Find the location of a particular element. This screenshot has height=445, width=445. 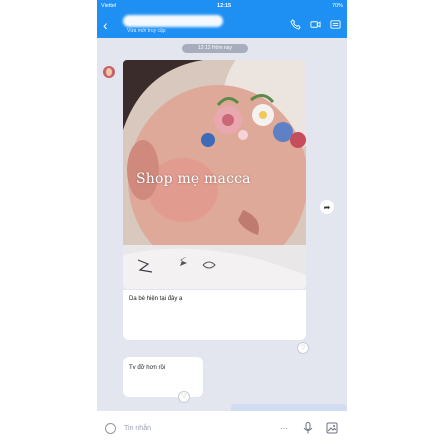

emoji-icon is located at coordinates (110, 428).